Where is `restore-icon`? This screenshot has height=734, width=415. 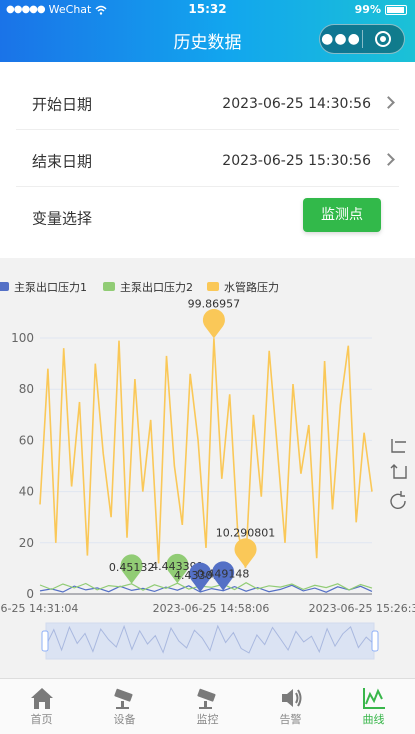 restore-icon is located at coordinates (398, 500).